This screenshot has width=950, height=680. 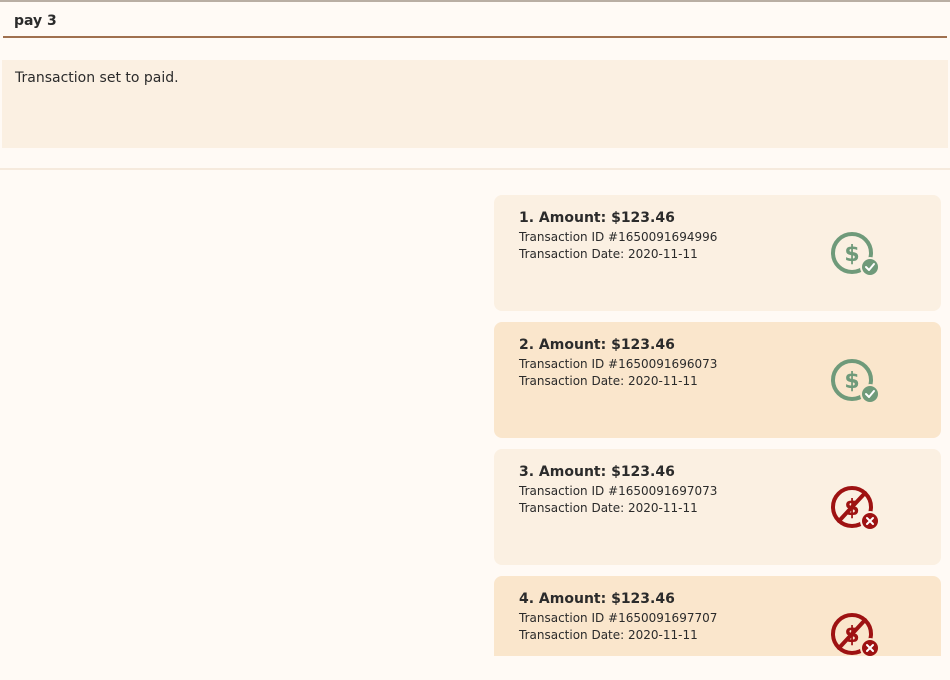 I want to click on transaction-id: Transaction ID #1650091697073, so click(x=618, y=491).